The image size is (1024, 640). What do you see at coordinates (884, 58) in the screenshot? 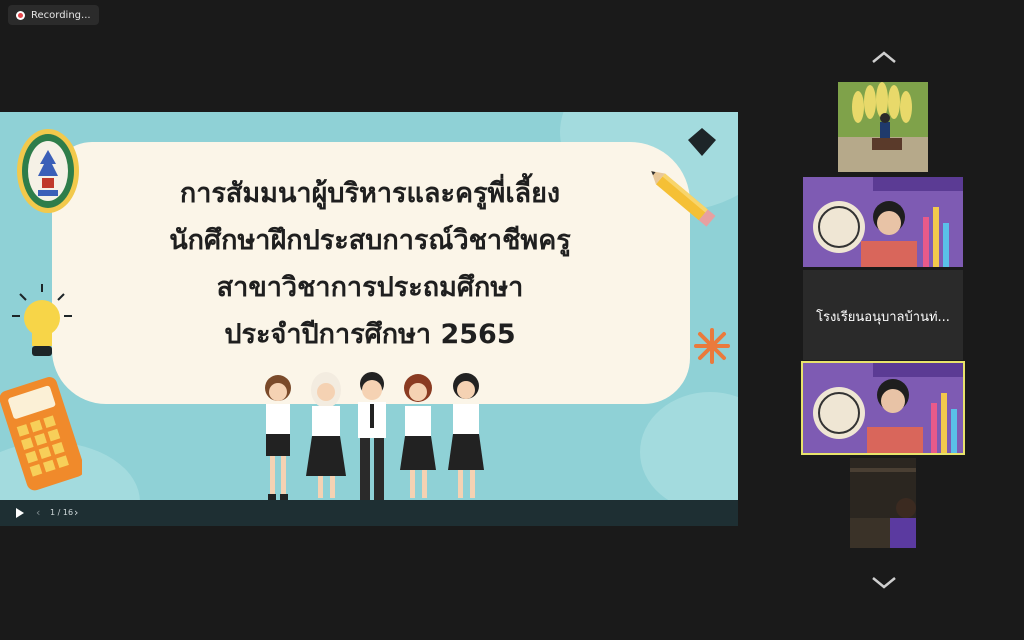
I see `chevron-up-icon` at bounding box center [884, 58].